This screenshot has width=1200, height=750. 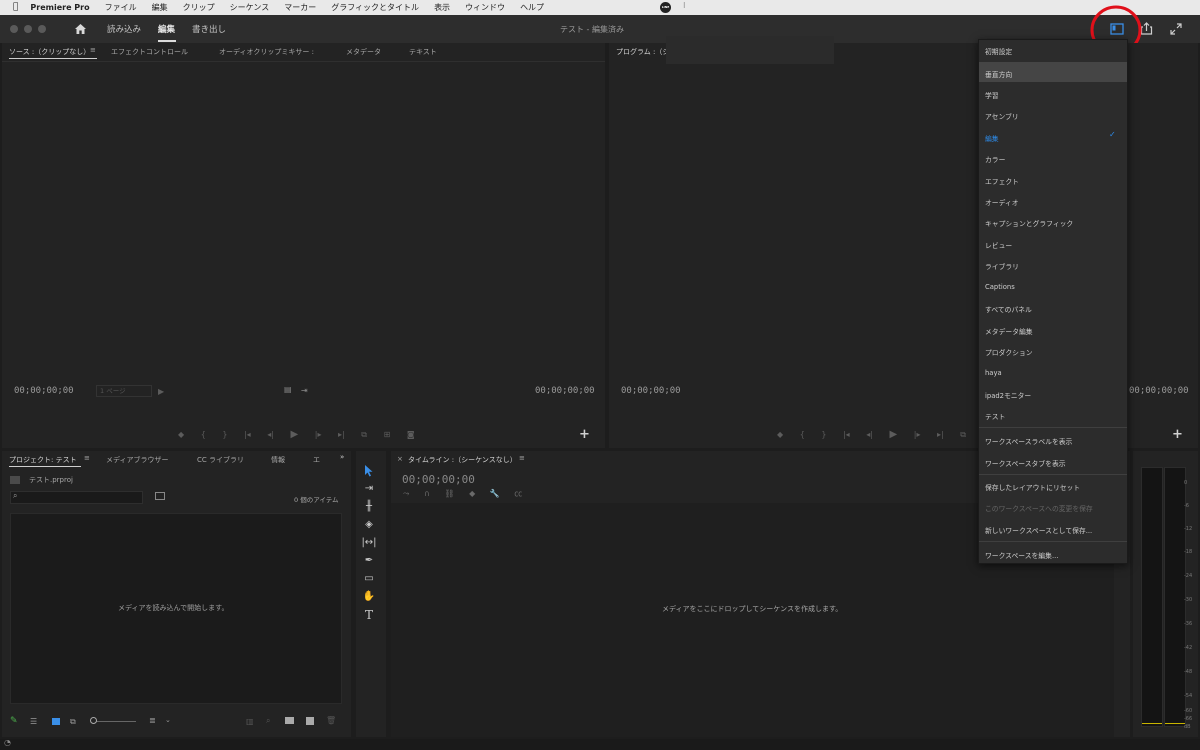 I want to click on captions-icon: ㏄, so click(x=518, y=493).